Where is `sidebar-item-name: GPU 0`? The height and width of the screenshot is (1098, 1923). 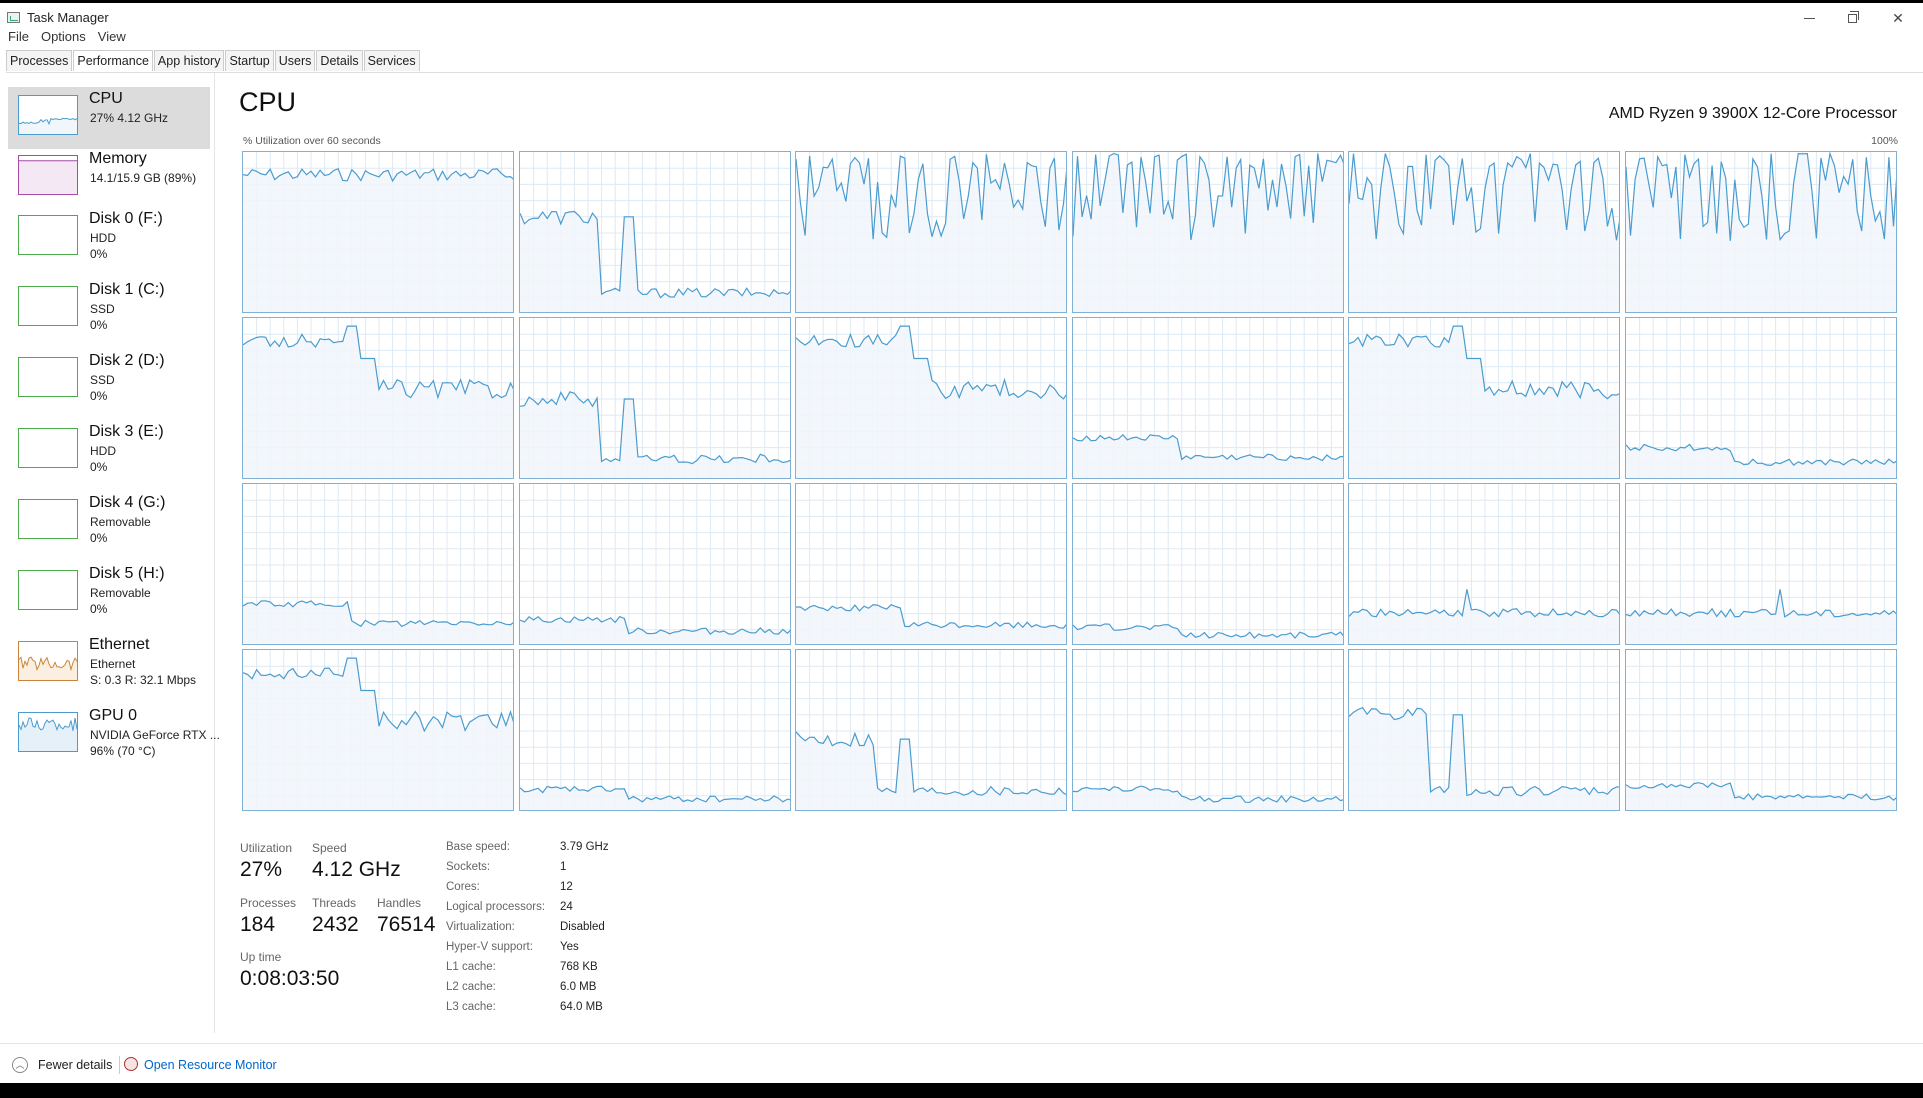
sidebar-item-name: GPU 0 is located at coordinates (113, 715).